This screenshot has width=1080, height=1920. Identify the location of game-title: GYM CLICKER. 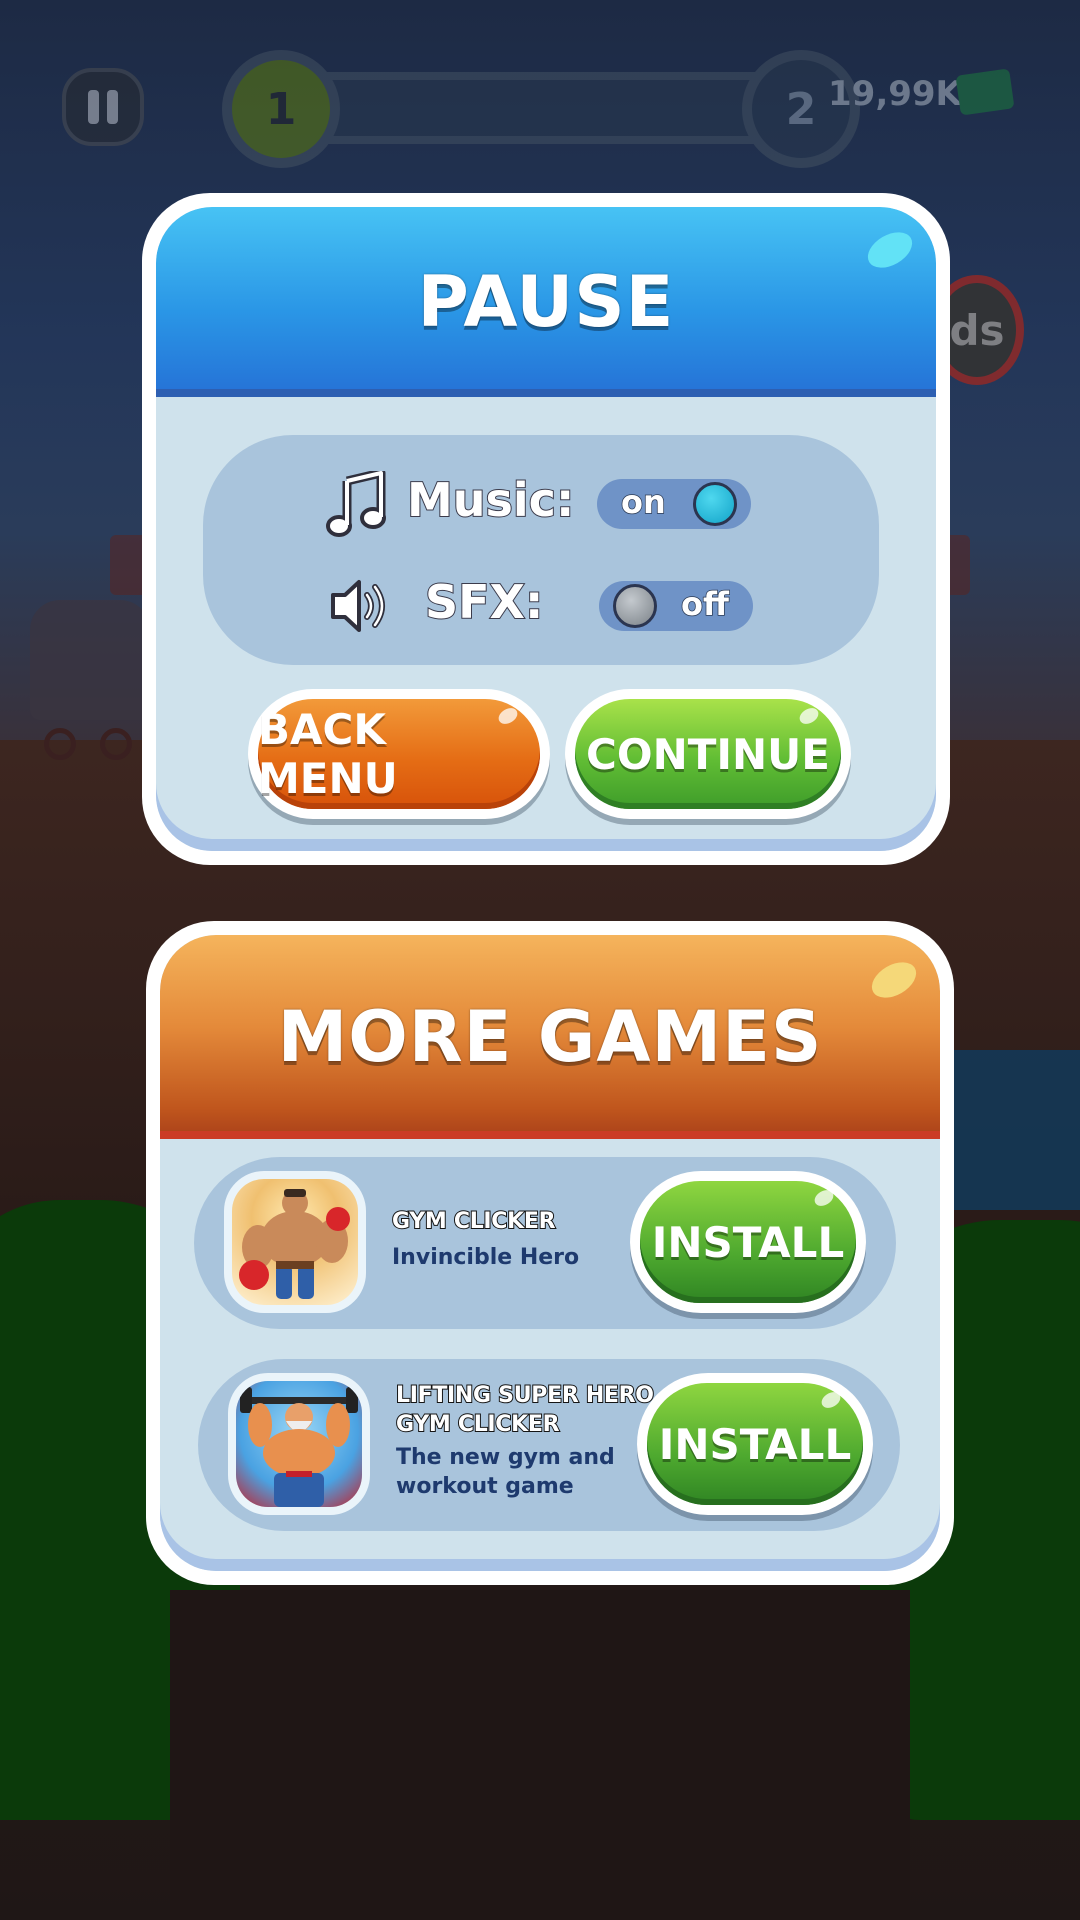
(474, 1221).